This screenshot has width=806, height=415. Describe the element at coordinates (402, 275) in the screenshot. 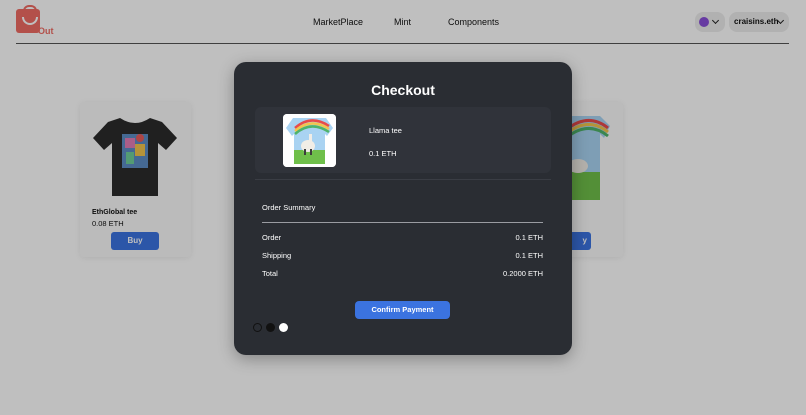

I see `summary-row-total: Total 0.2000 ETH` at that location.